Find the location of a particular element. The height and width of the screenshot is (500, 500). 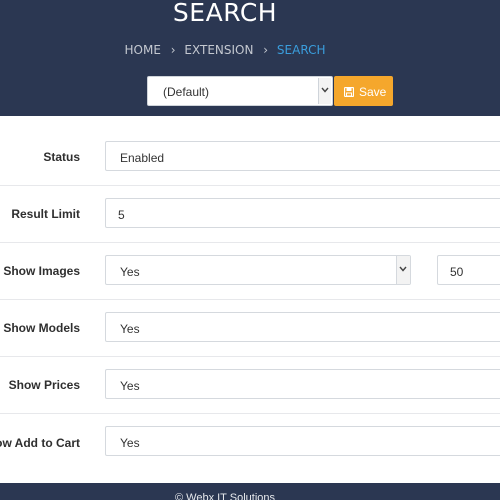

show-images-label: Show Images is located at coordinates (41, 271).